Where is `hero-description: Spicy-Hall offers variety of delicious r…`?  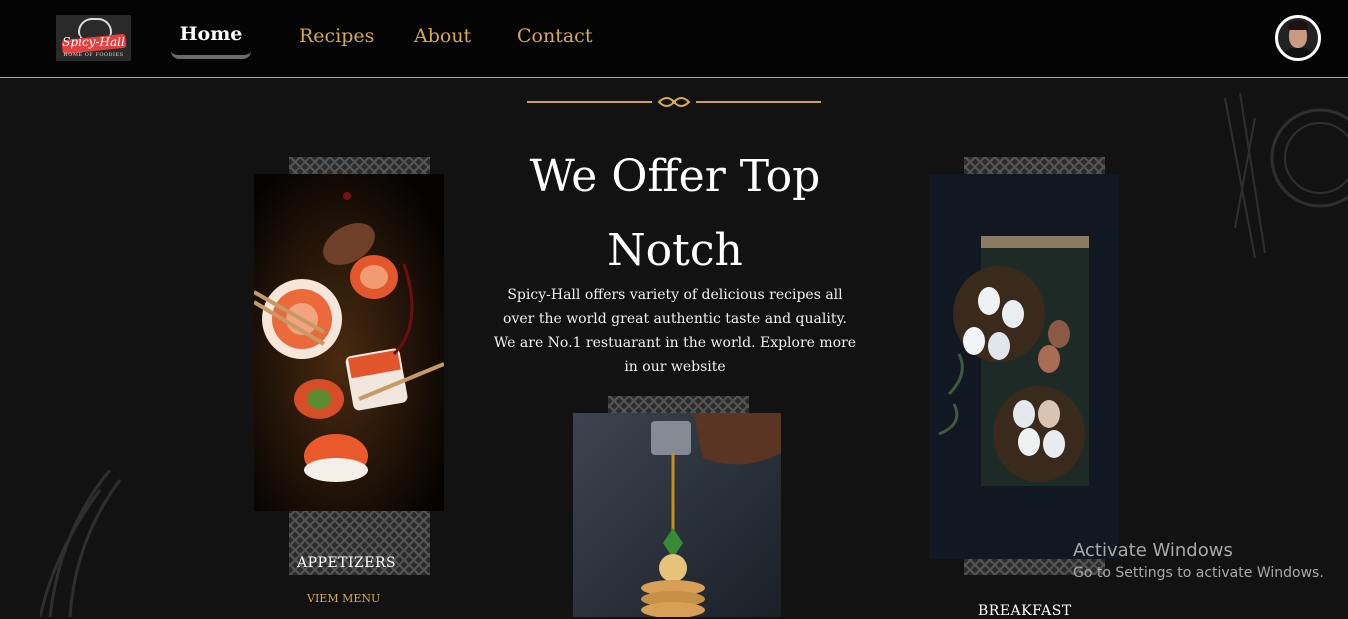
hero-description: Spicy-Hall offers variety of delicious r… is located at coordinates (675, 331).